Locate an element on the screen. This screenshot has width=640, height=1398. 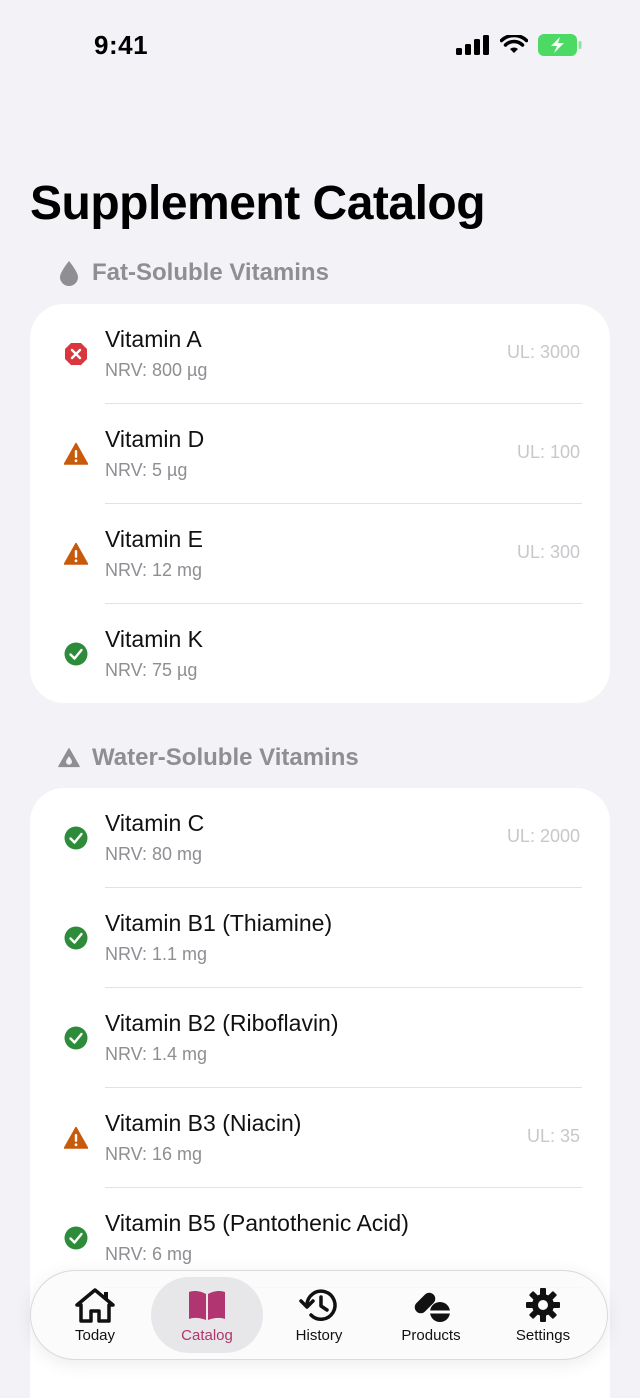
tab-products: Products is located at coordinates (431, 1315).